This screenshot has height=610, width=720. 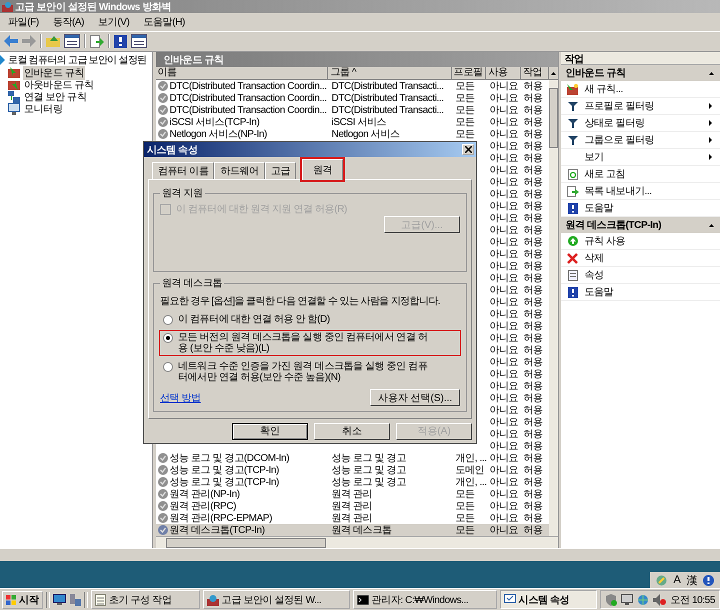 I want to click on dialog-button: 확인, so click(x=270, y=431).